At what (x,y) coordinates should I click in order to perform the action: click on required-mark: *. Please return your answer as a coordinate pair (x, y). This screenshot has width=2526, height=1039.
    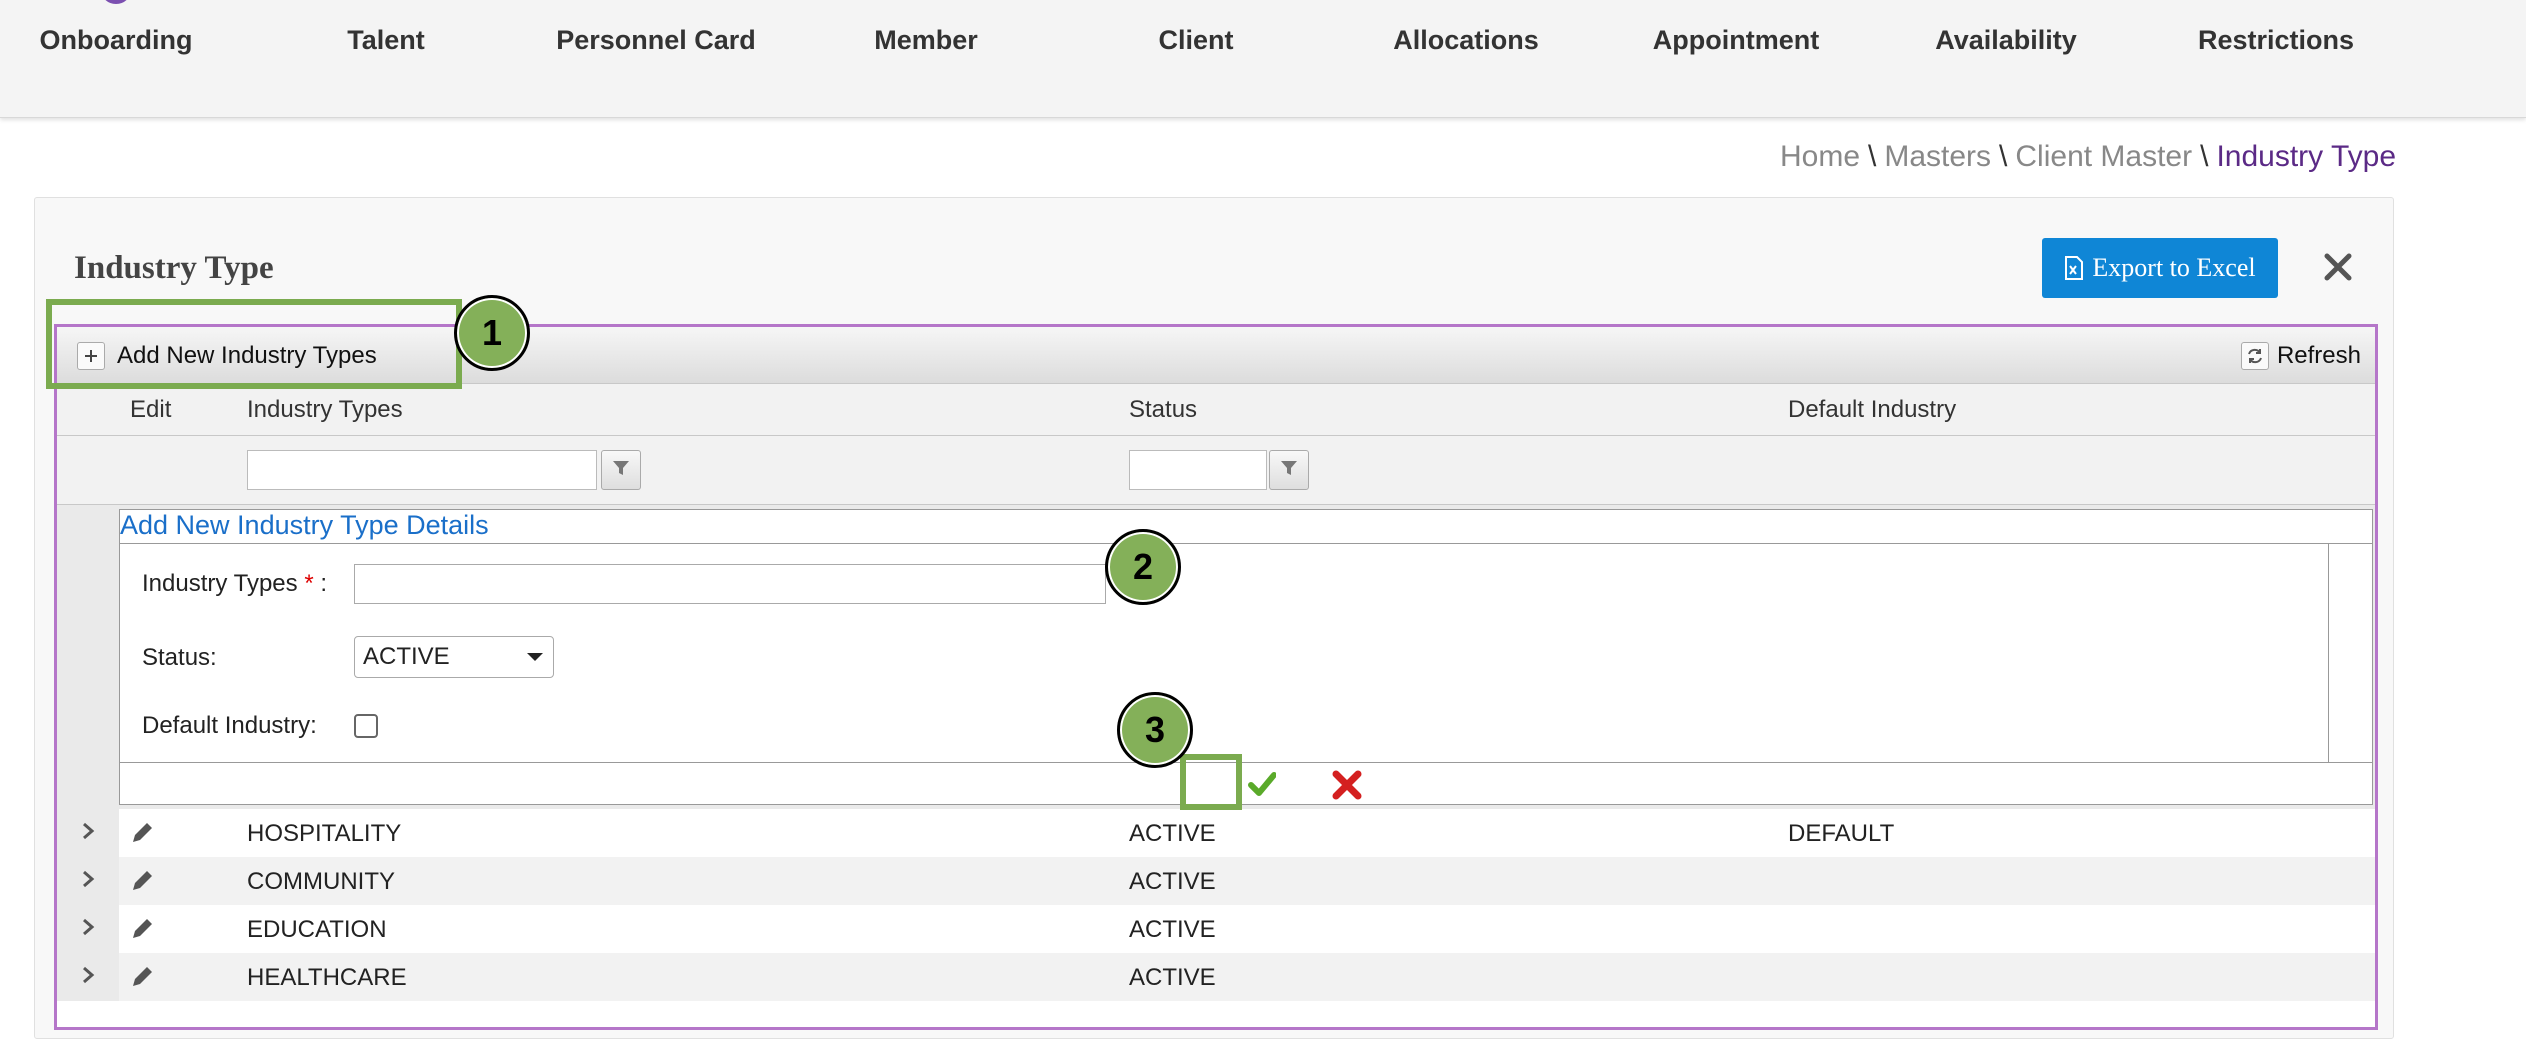
    Looking at the image, I should click on (309, 583).